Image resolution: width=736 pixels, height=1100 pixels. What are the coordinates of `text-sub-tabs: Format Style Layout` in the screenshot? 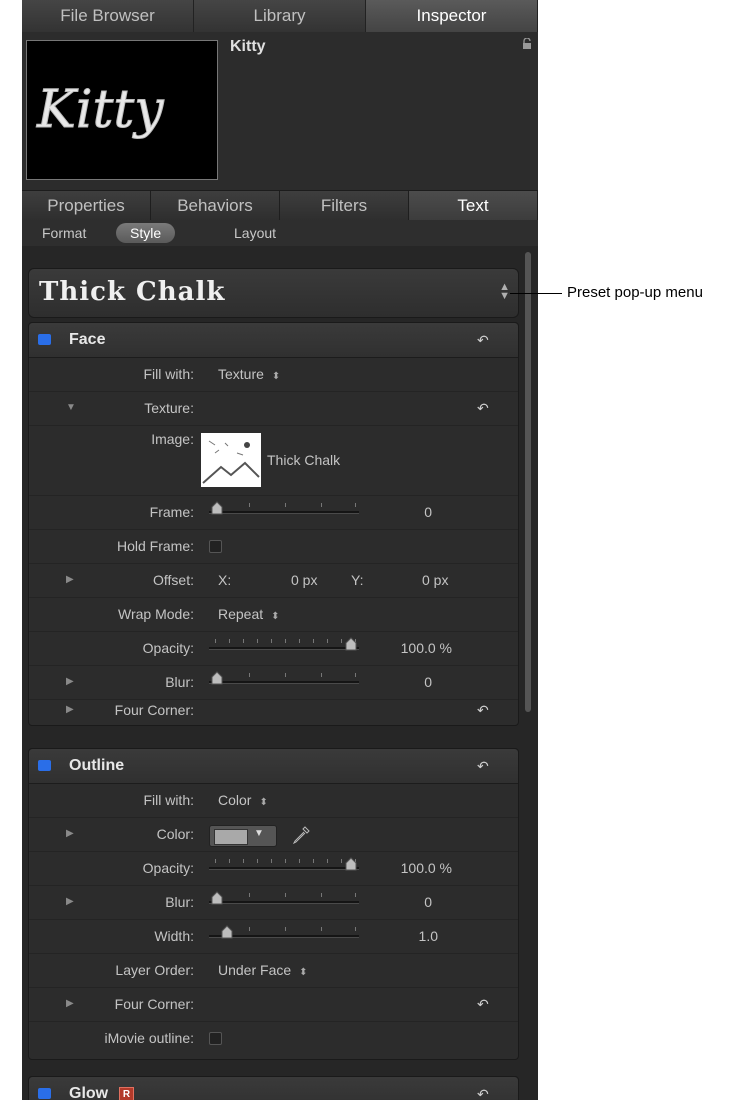 It's located at (280, 233).